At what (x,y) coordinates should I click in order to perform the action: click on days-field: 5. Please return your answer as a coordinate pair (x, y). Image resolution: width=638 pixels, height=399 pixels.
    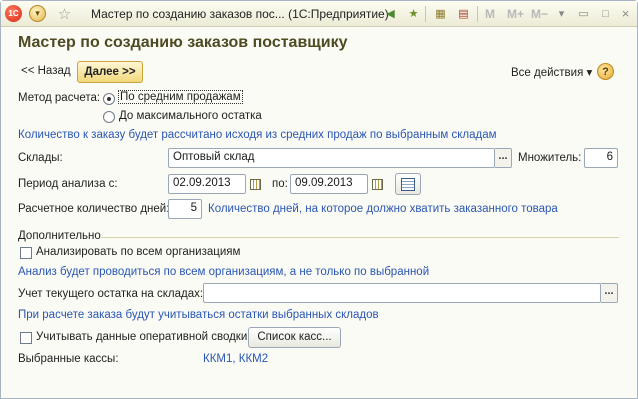
    Looking at the image, I should click on (185, 209).